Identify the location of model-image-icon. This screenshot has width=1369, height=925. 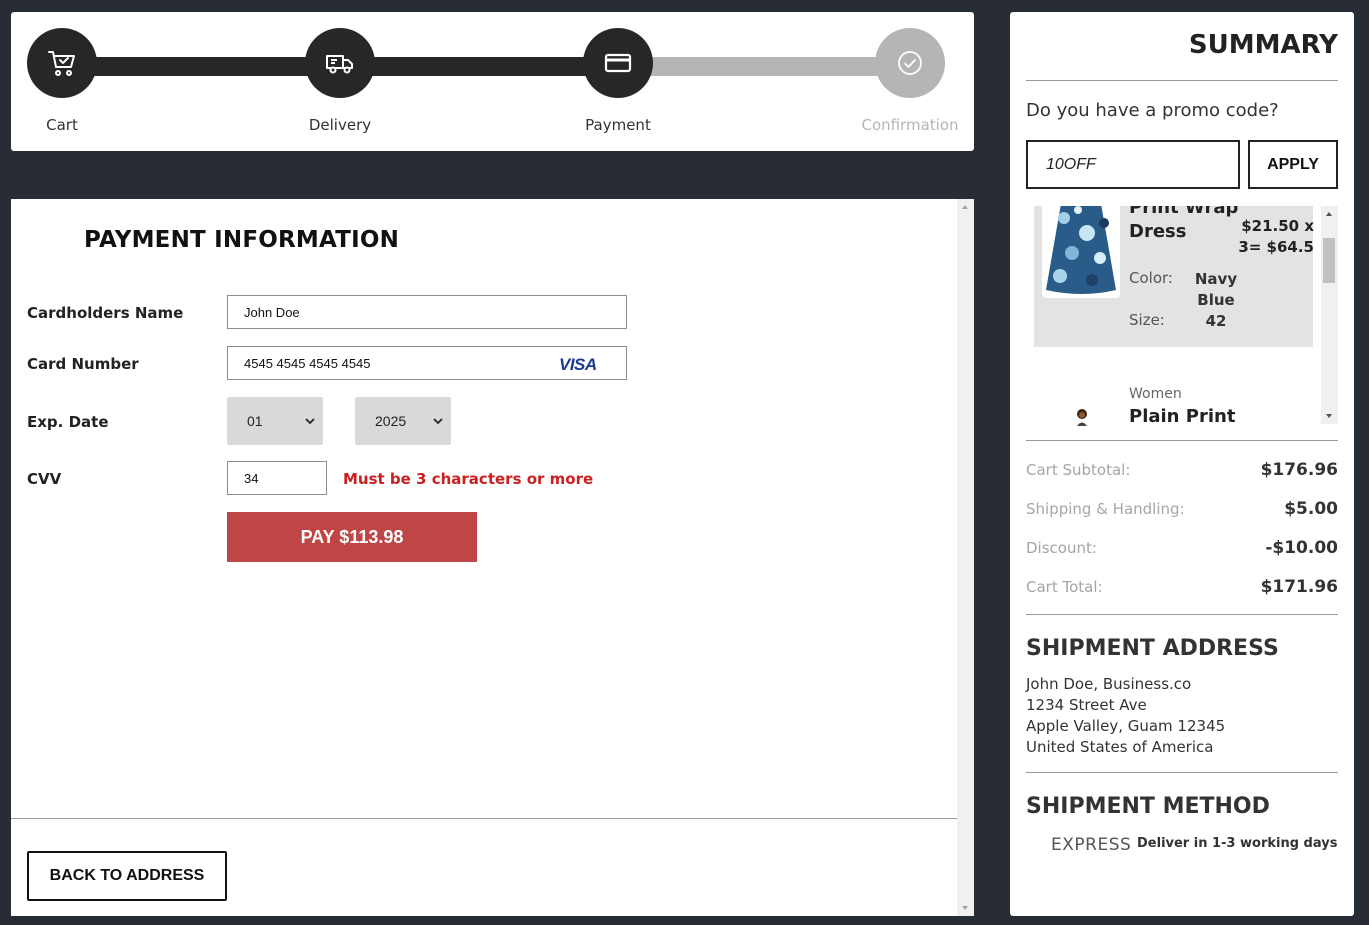
(1082, 417).